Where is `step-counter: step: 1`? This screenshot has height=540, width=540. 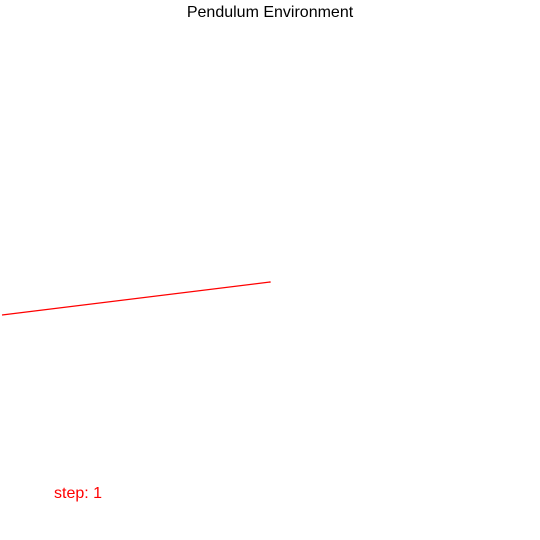 step-counter: step: 1 is located at coordinates (78, 493).